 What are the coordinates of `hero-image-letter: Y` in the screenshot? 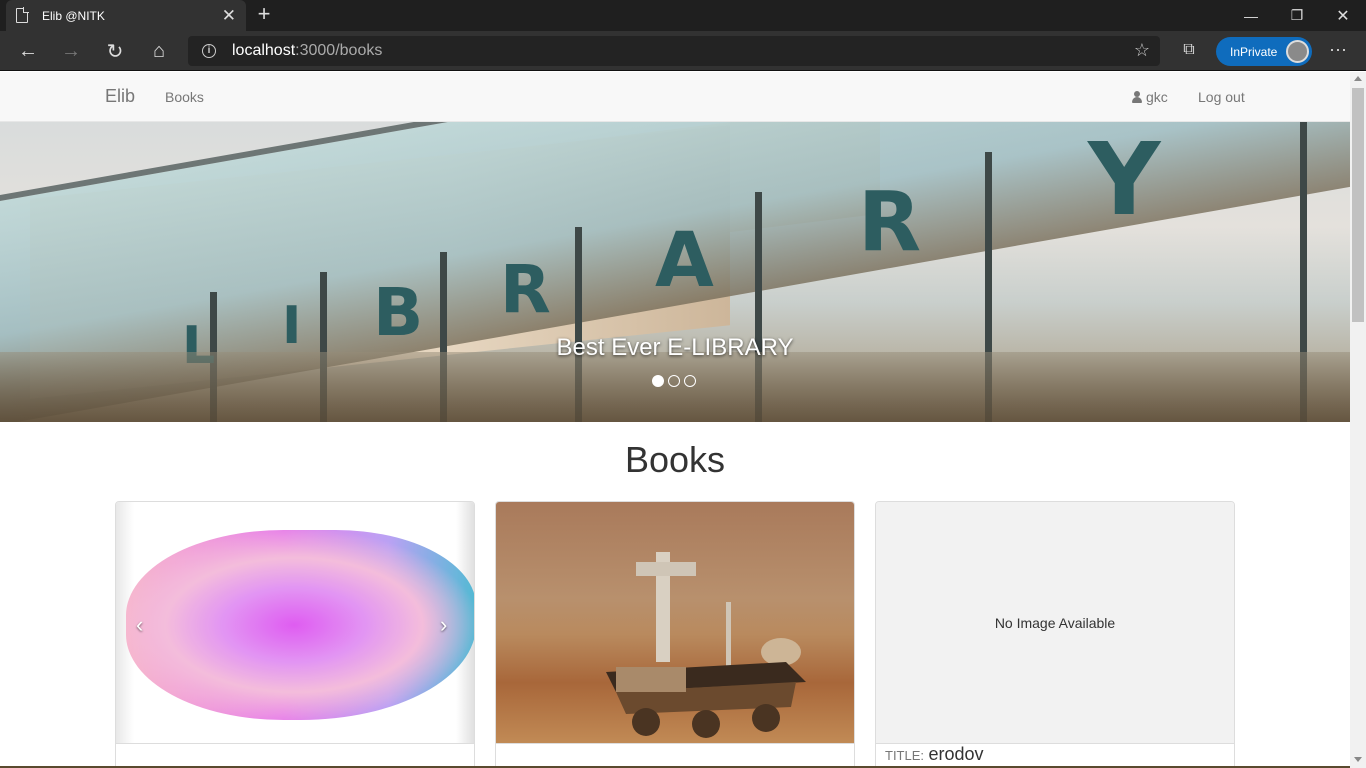 It's located at (1124, 180).